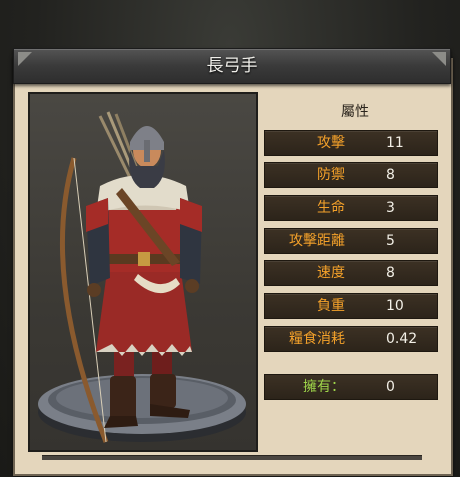 Image resolution: width=460 pixels, height=477 pixels. Describe the element at coordinates (351, 339) in the screenshot. I see `stat-row-food-consumption: 糧食消耗 0.42` at that location.